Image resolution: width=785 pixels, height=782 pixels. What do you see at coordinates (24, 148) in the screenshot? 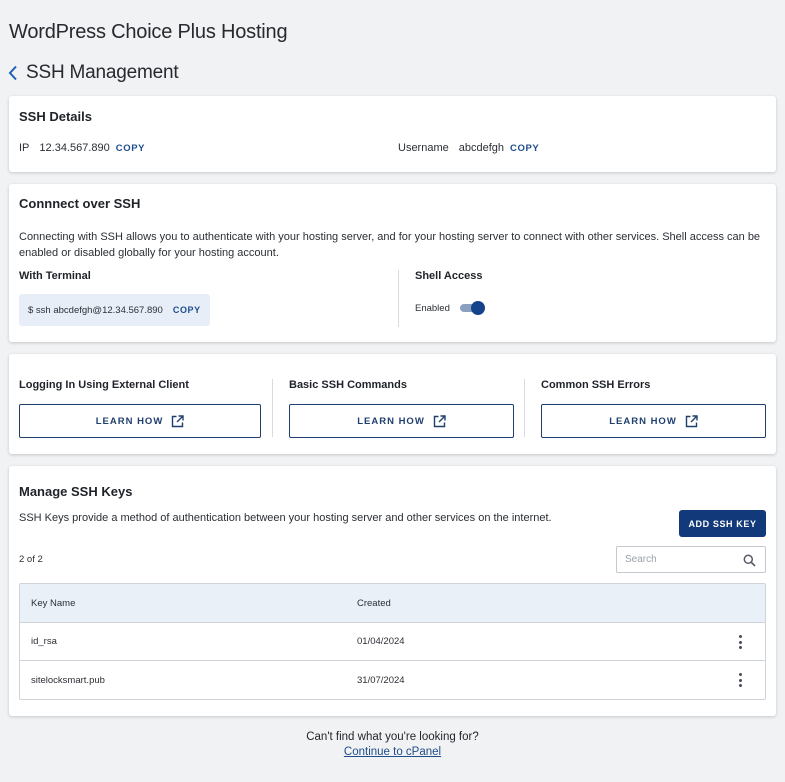
I see `ip-label: IP` at bounding box center [24, 148].